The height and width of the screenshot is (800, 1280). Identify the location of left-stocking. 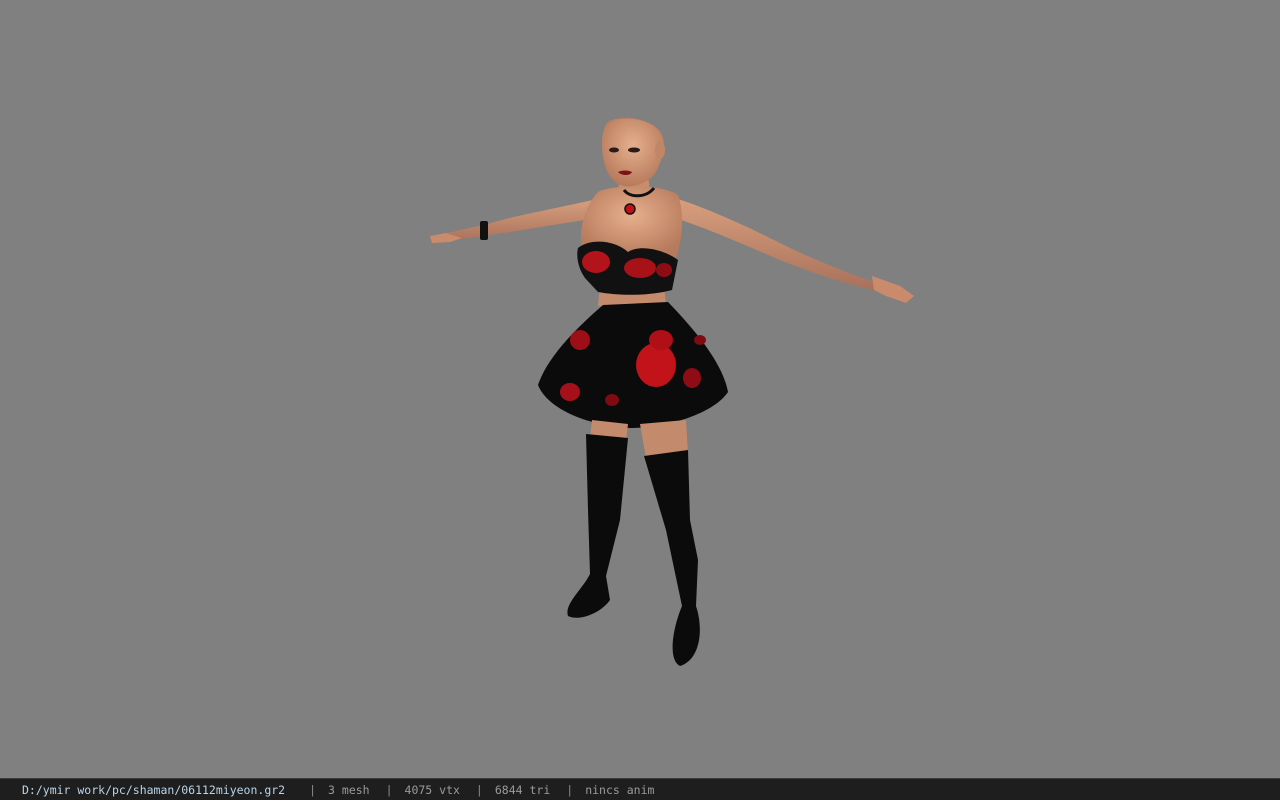
(597, 526).